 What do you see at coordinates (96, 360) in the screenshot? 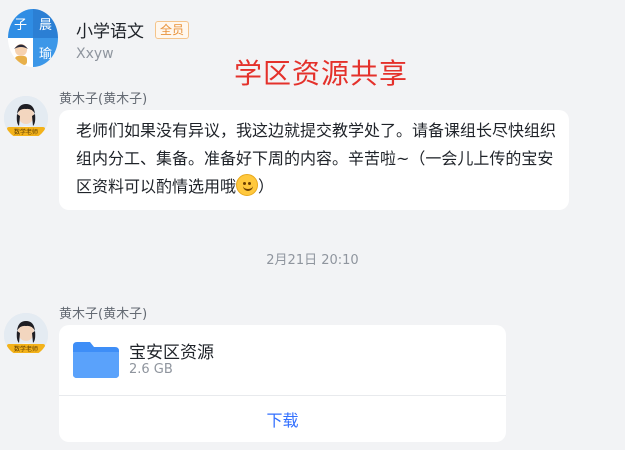
I see `folder-icon` at bounding box center [96, 360].